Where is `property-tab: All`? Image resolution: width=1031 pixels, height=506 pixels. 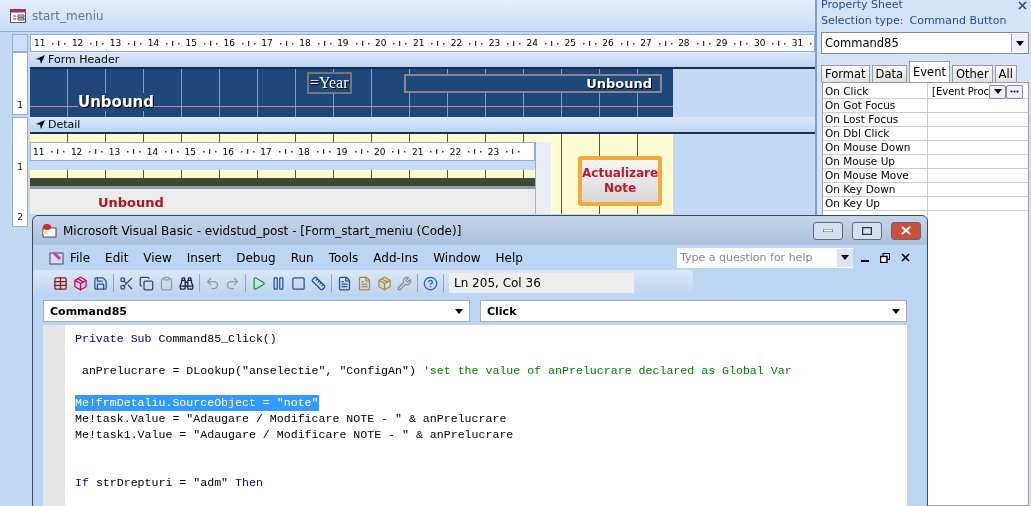 property-tab: All is located at coordinates (1005, 73).